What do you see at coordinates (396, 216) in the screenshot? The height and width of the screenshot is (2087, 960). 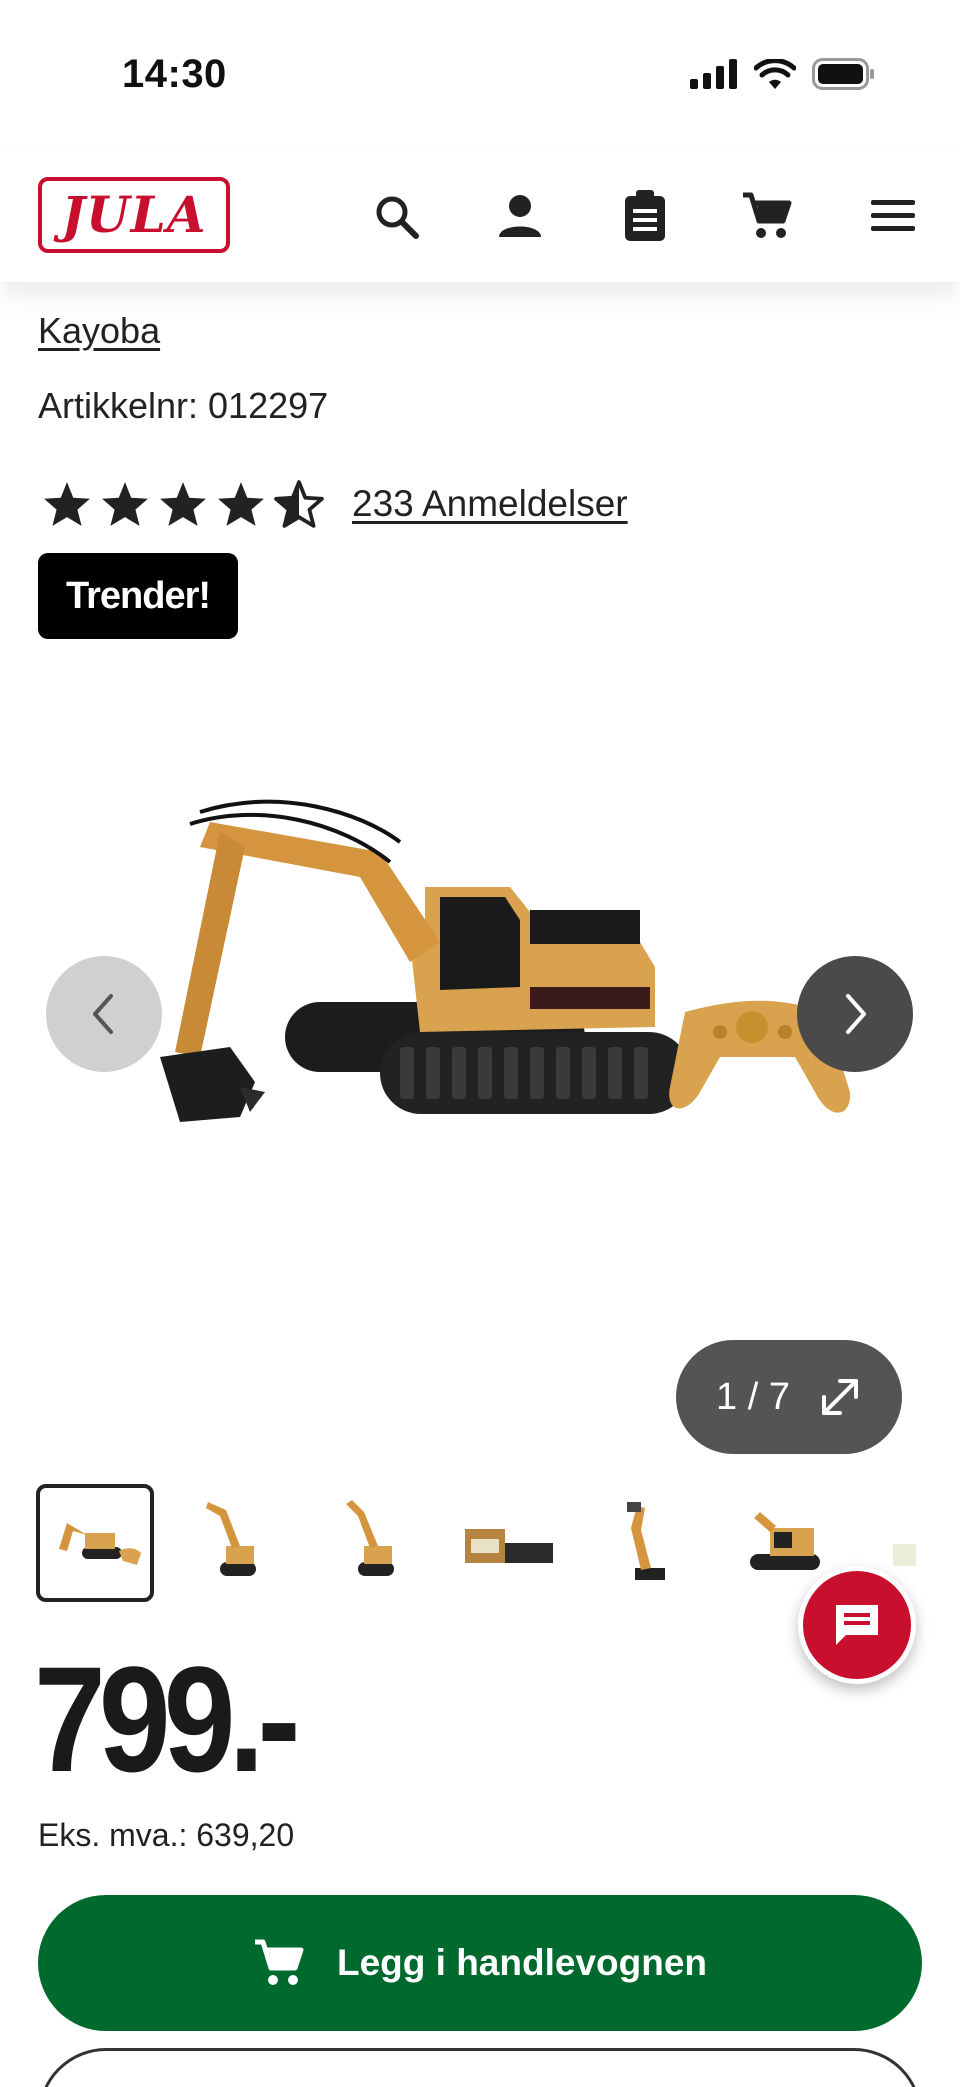 I see `search-icon` at bounding box center [396, 216].